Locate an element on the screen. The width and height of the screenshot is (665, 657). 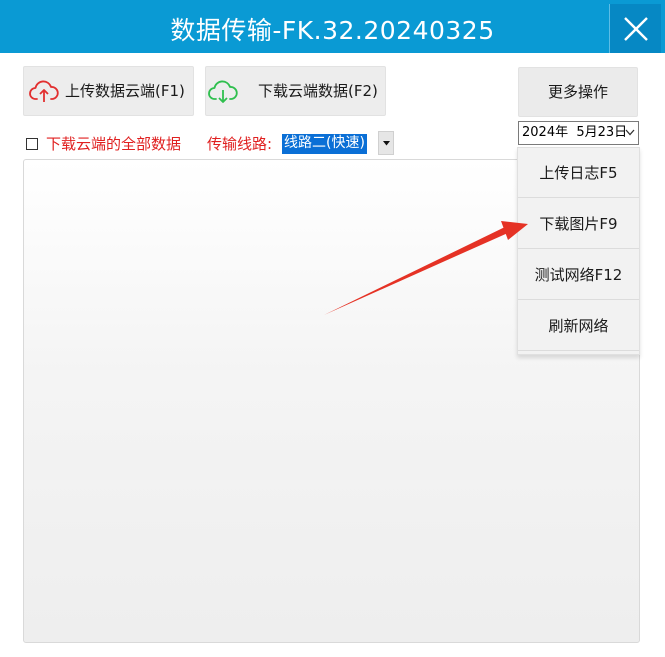
menu-item-refresh-network: 刷新网络 is located at coordinates (578, 326).